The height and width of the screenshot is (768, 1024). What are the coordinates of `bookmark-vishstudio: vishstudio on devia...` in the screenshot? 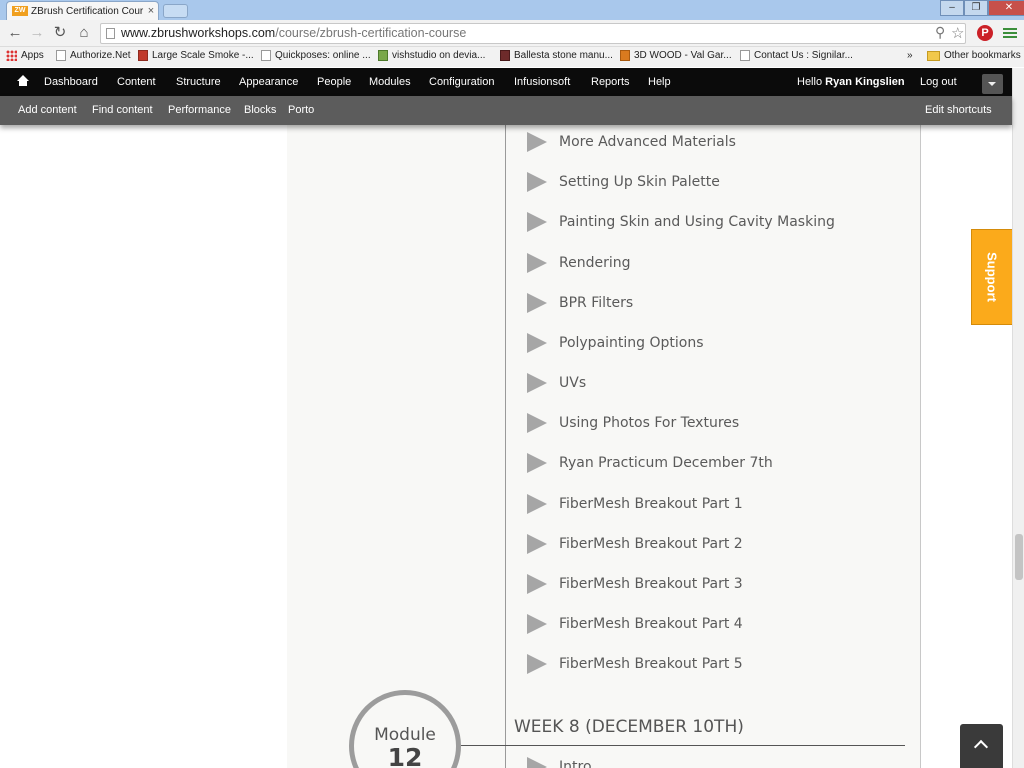 It's located at (431, 55).